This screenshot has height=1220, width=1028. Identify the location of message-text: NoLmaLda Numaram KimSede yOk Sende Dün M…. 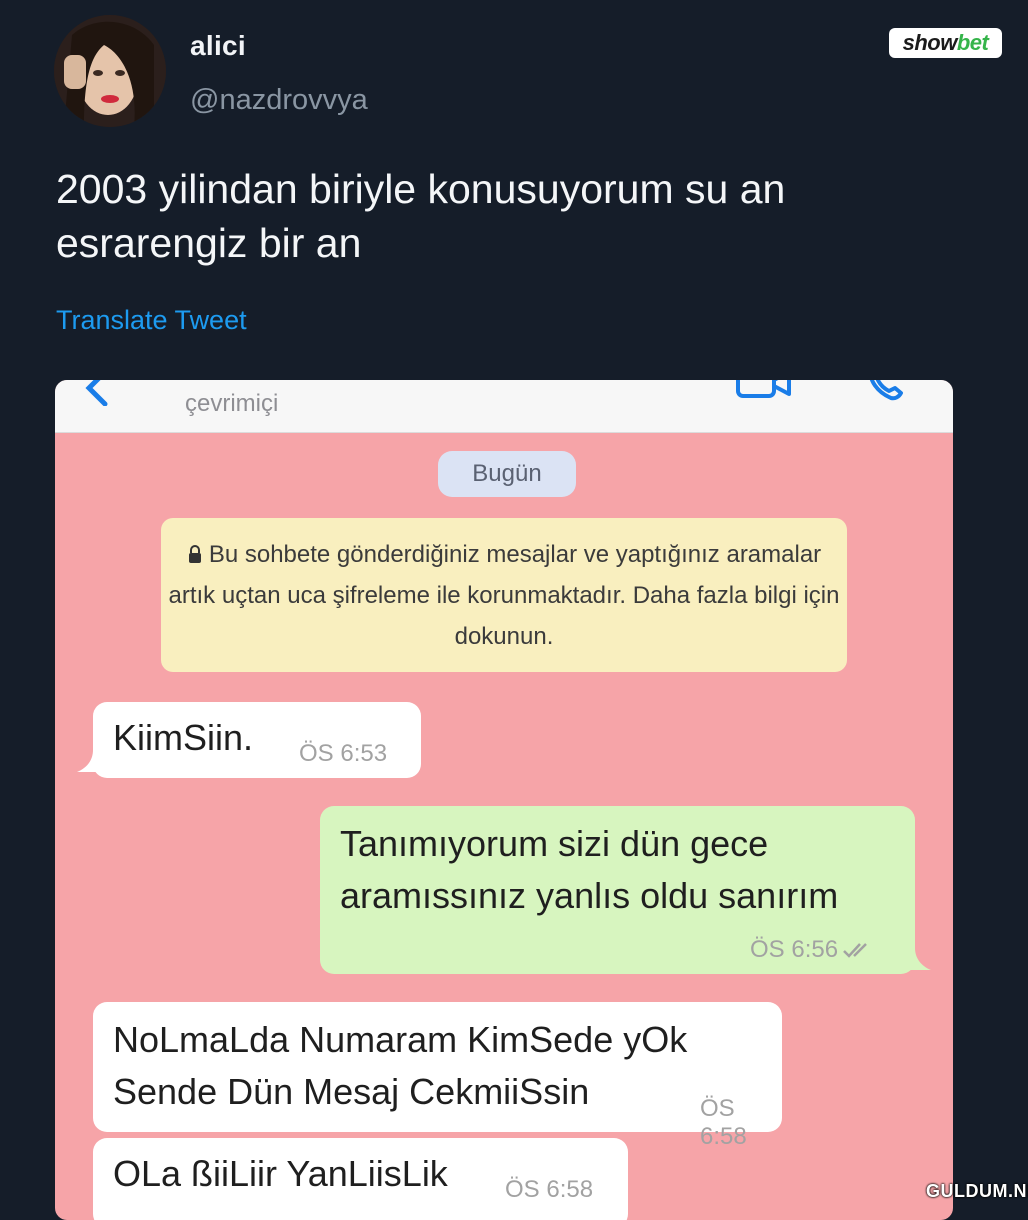
(400, 1065).